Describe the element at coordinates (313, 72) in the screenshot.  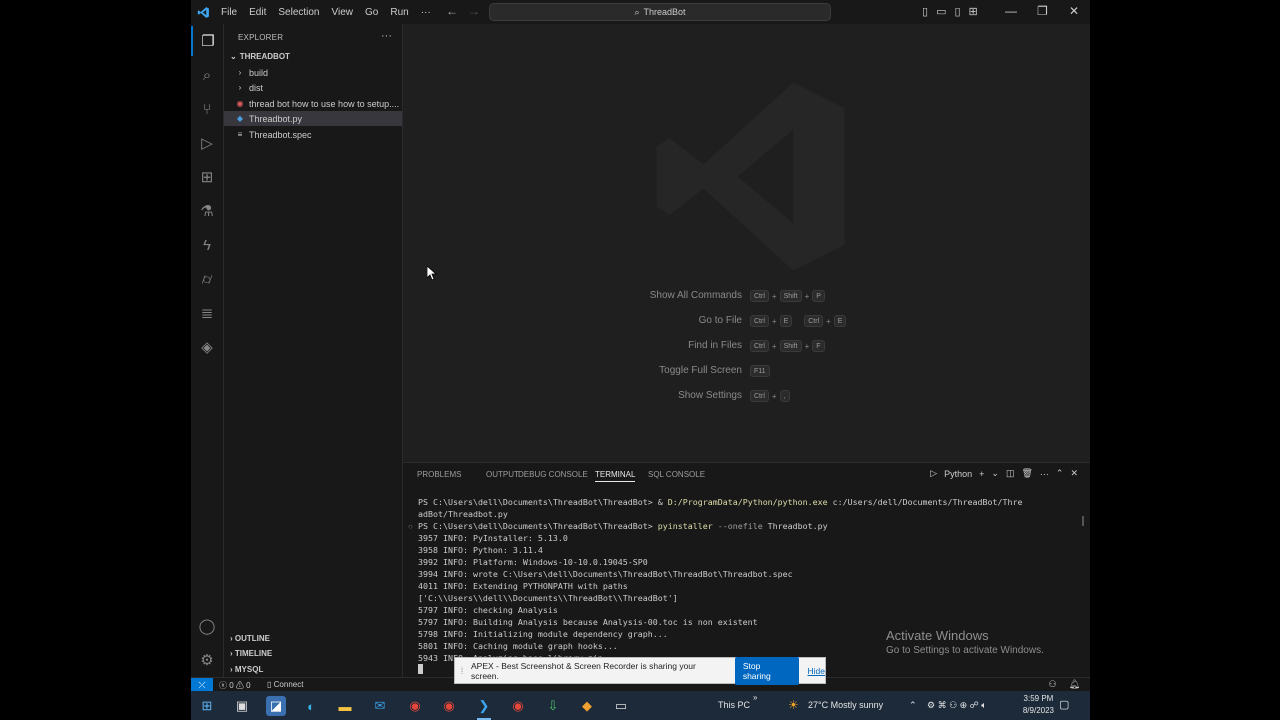
I see `tree-item-build: › build` at that location.